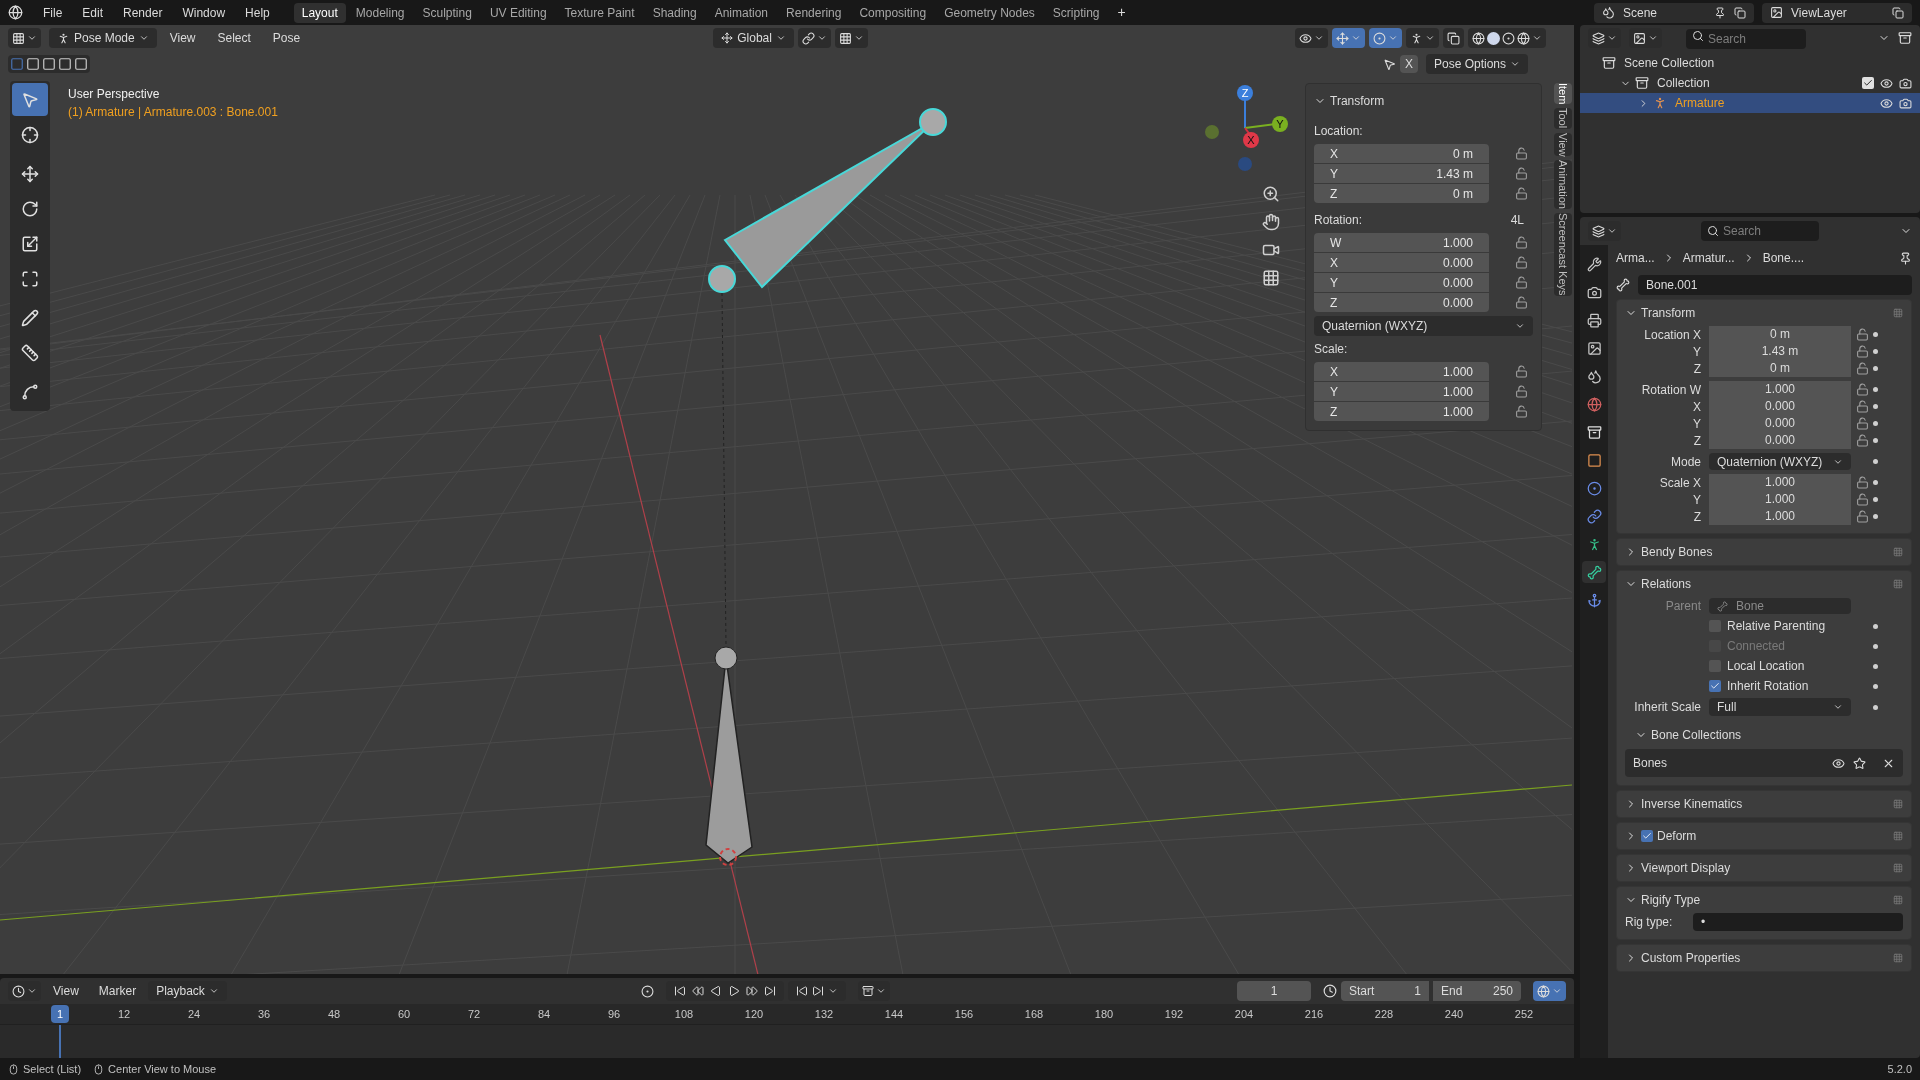 This screenshot has width=1920, height=1080. Describe the element at coordinates (1760, 231) in the screenshot. I see `search-field: Search` at that location.